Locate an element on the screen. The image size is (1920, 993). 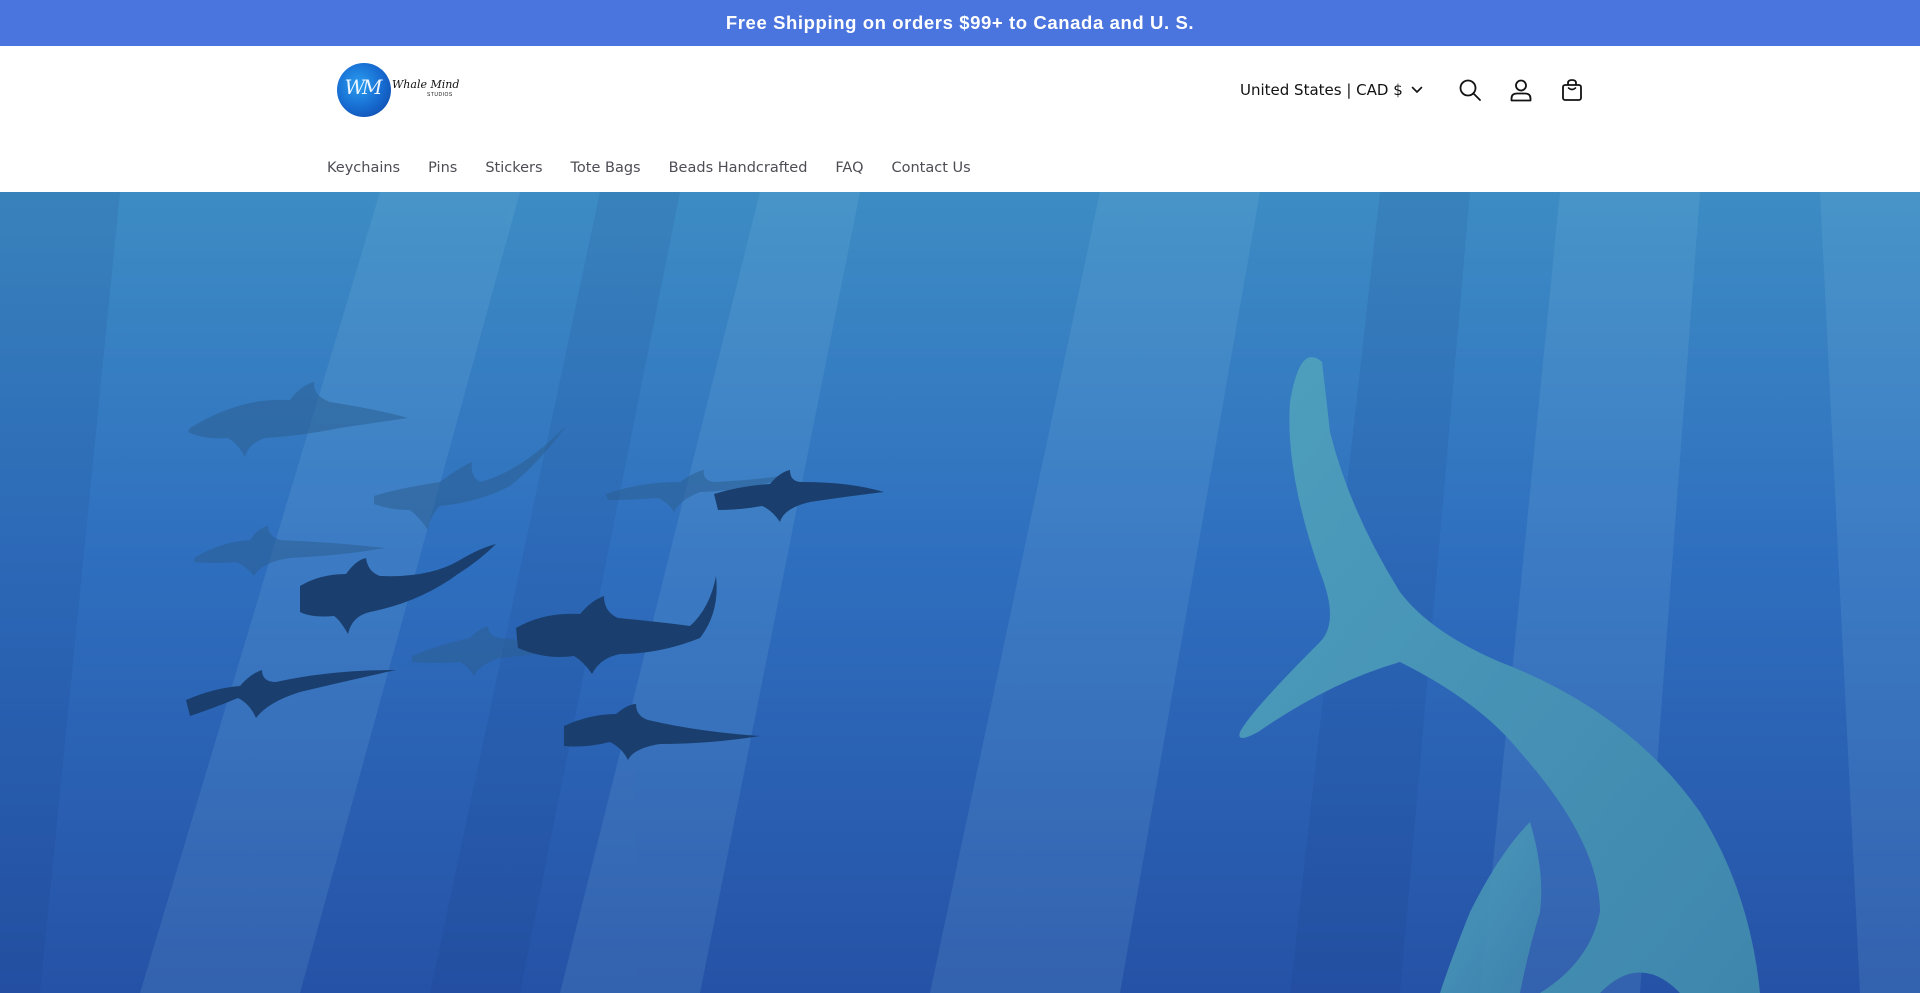
nav-item-stickers: Stickers is located at coordinates (513, 168).